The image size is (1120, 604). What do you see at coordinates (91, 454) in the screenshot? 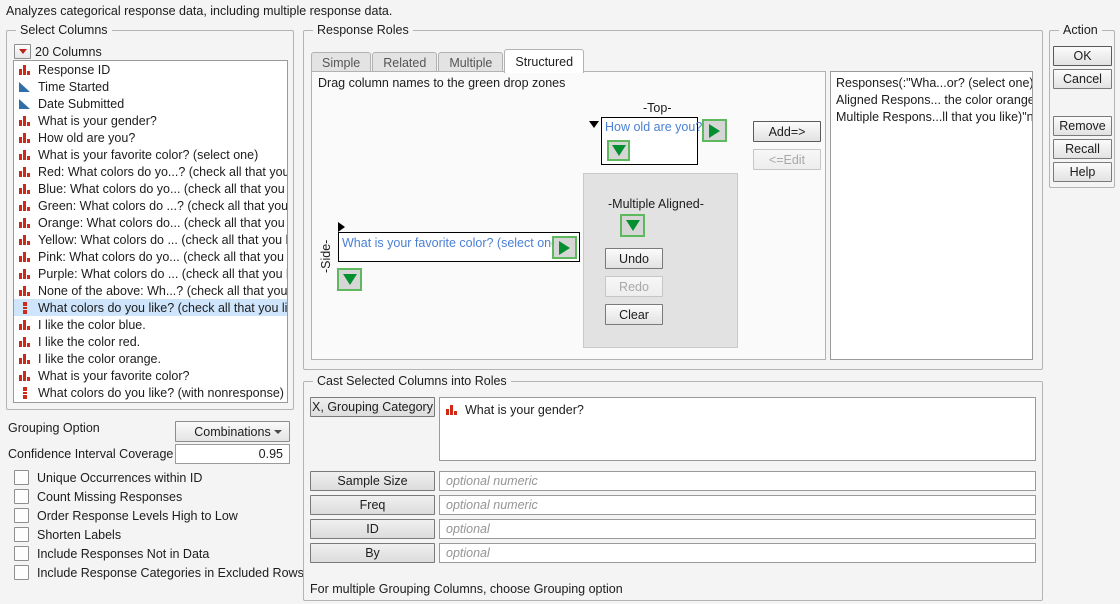
I see `confidence-interval-label: Confidence Interval Coverage` at bounding box center [91, 454].